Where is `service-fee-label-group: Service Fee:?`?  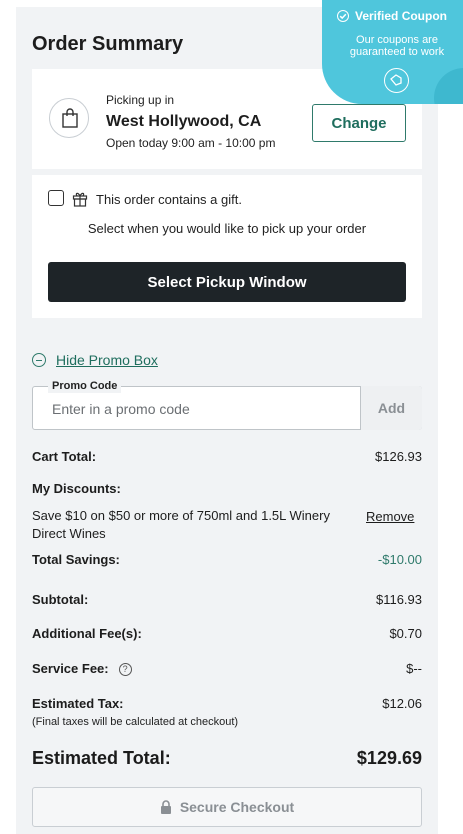 service-fee-label-group: Service Fee:? is located at coordinates (82, 668).